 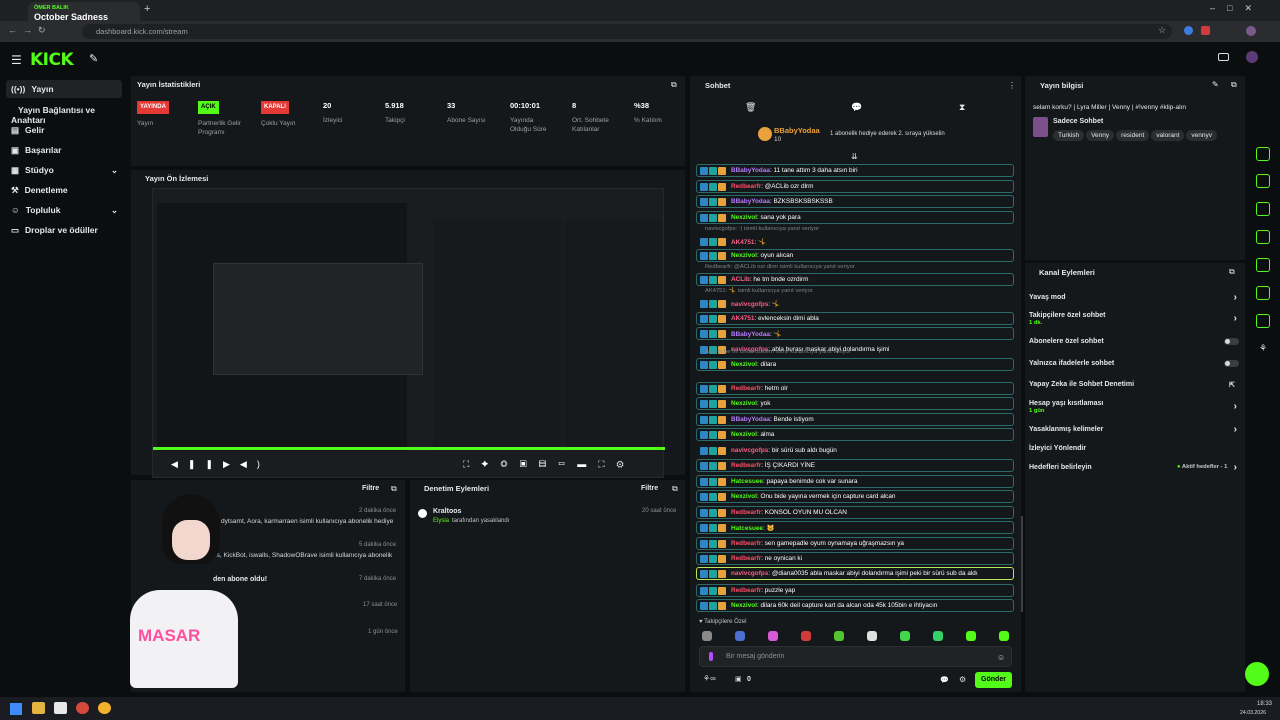 I want to click on sidebar-item-basarilar: ▣ Başarılar, so click(x=64, y=150).